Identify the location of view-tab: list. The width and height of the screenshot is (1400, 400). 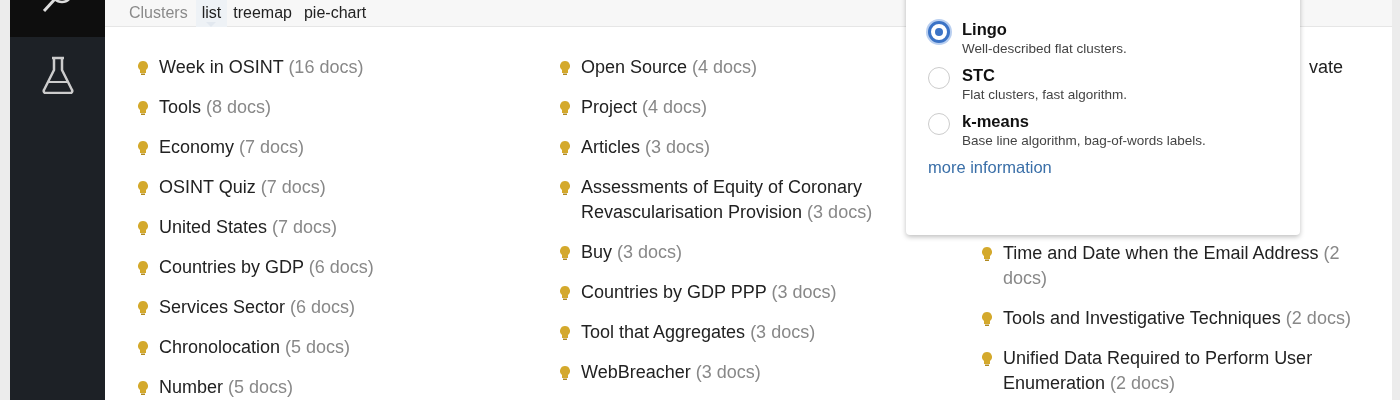
(211, 13).